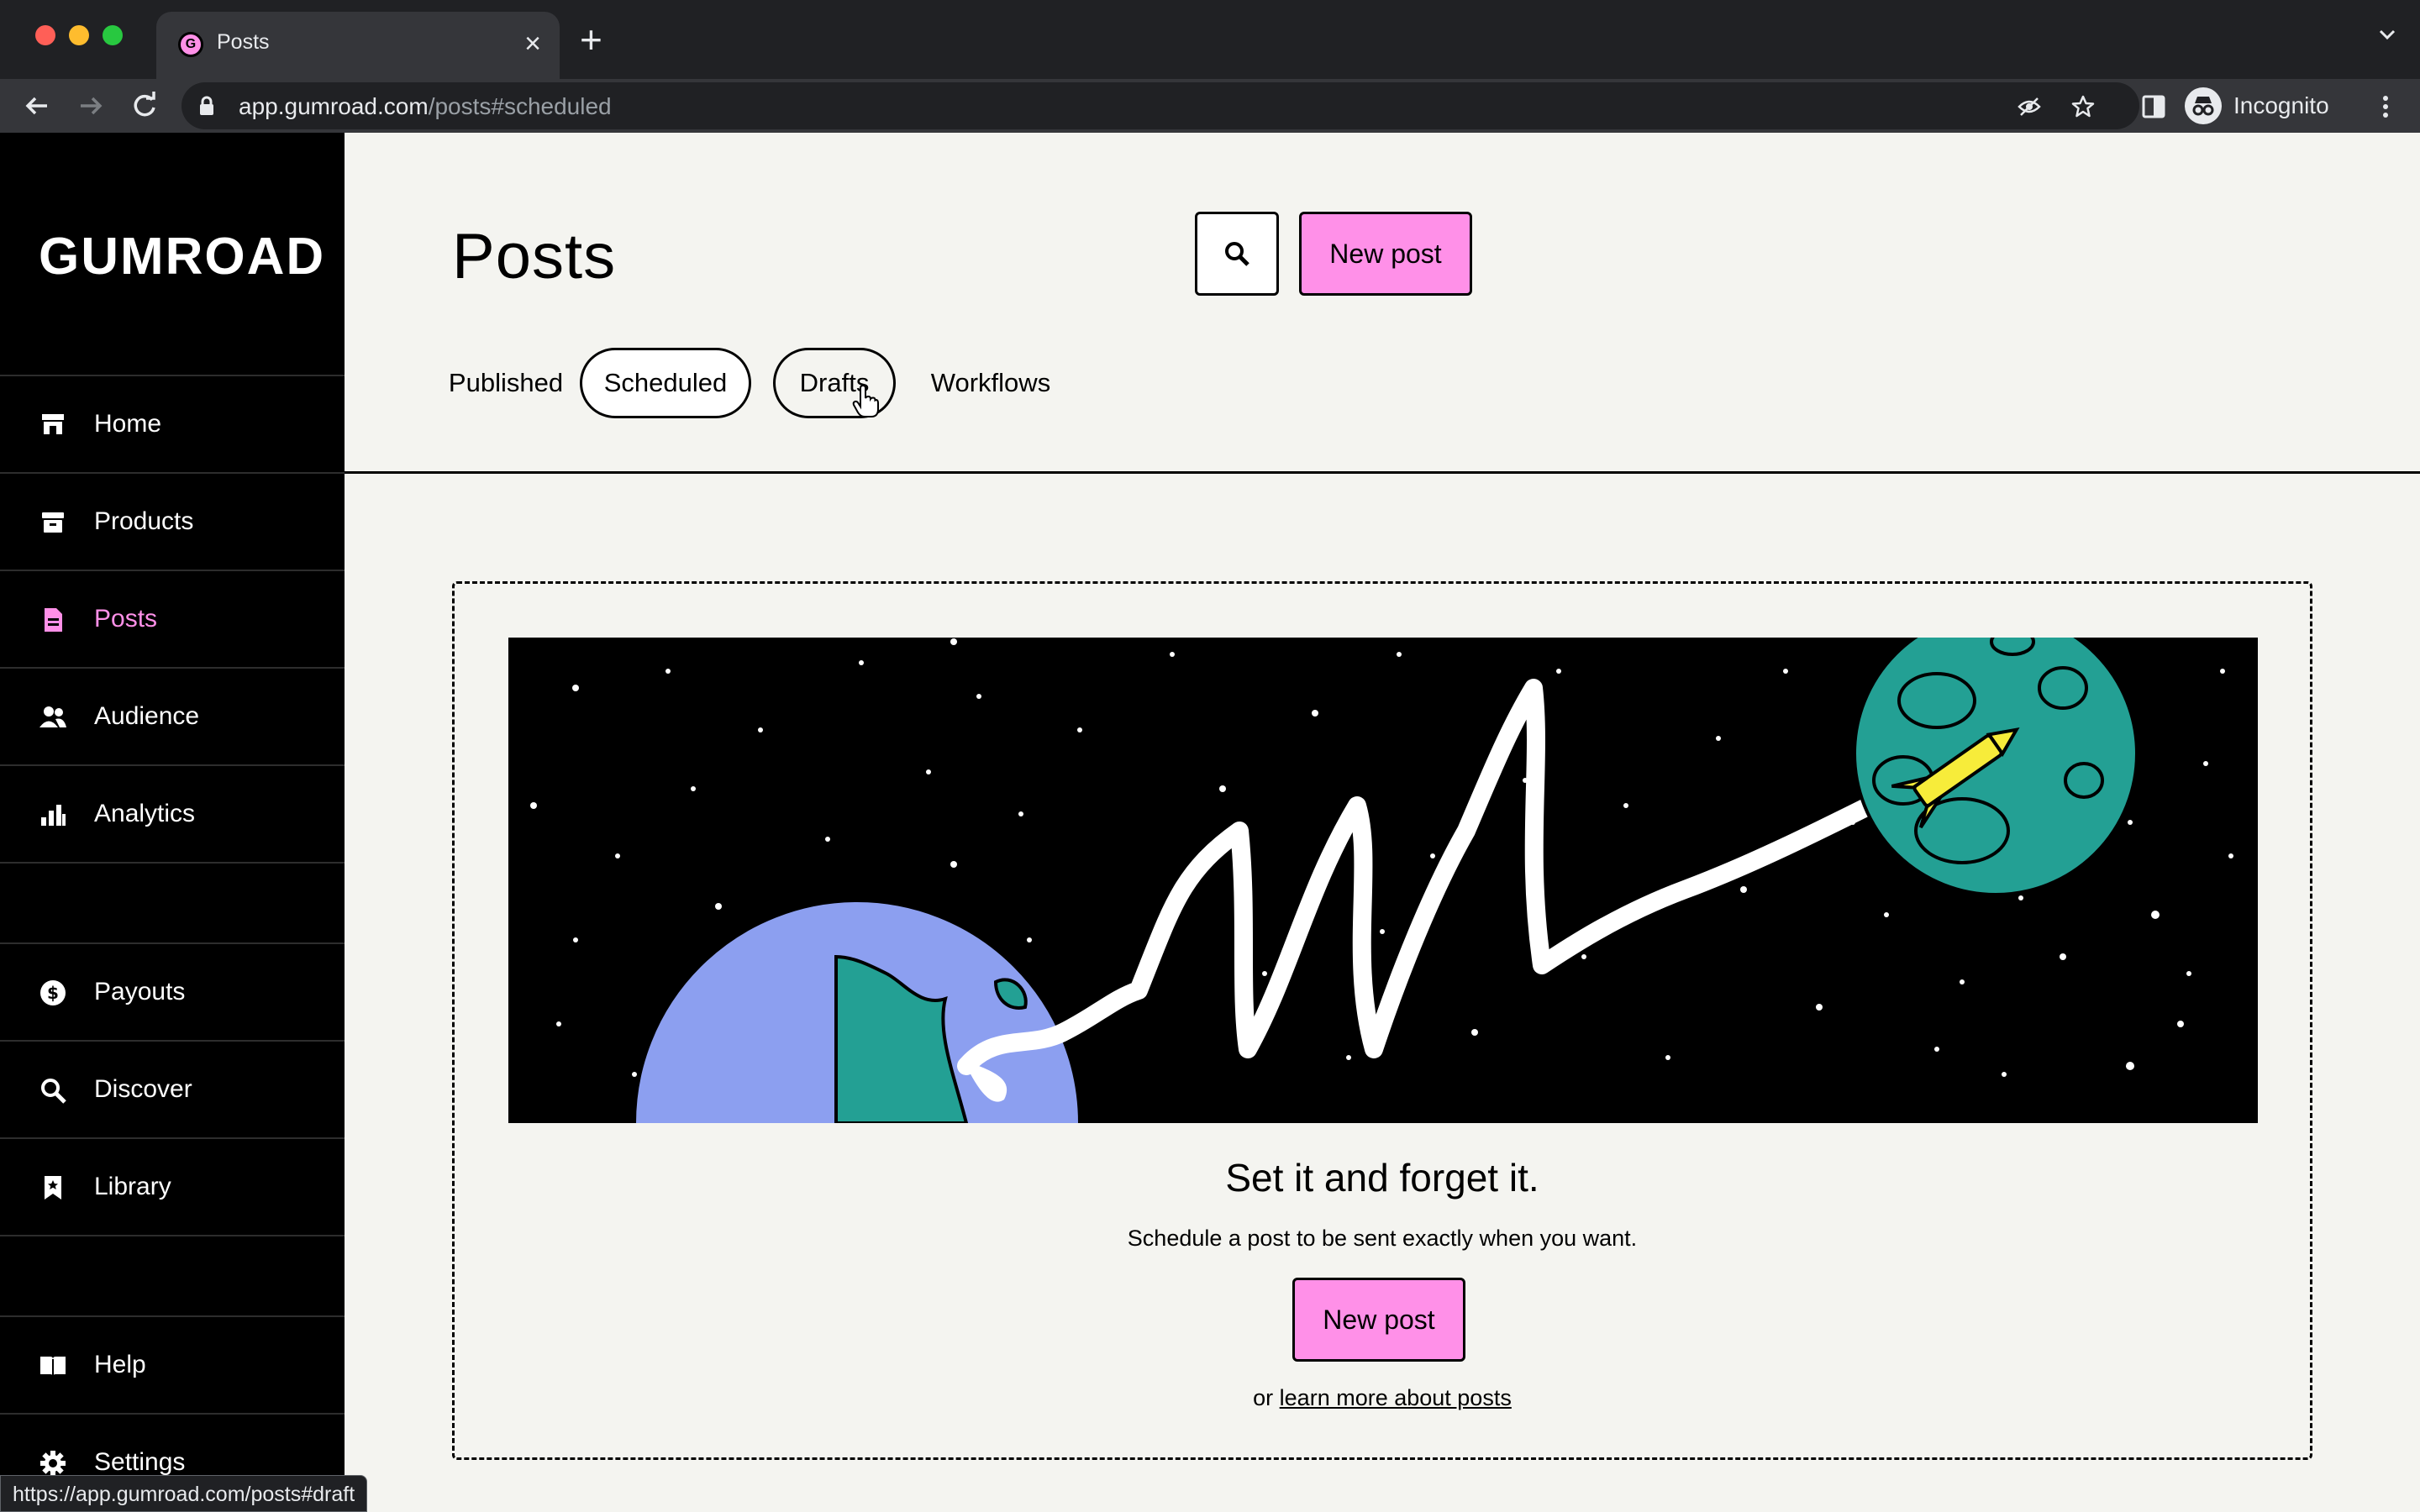  Describe the element at coordinates (143, 1089) in the screenshot. I see `sidebar-item-label: Discover` at that location.